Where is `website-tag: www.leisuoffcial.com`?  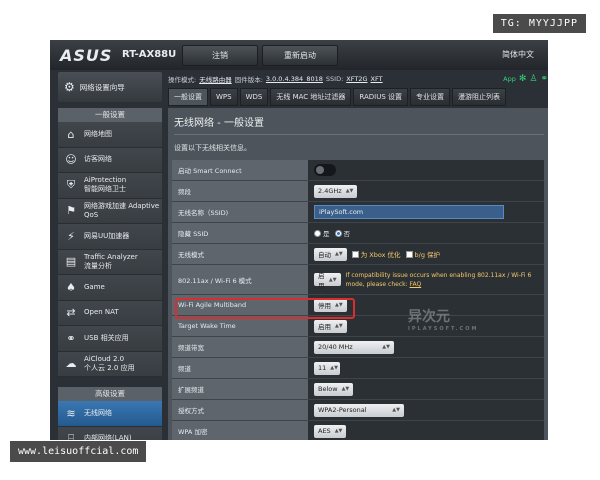
website-tag: www.leisuoffcial.com is located at coordinates (78, 451).